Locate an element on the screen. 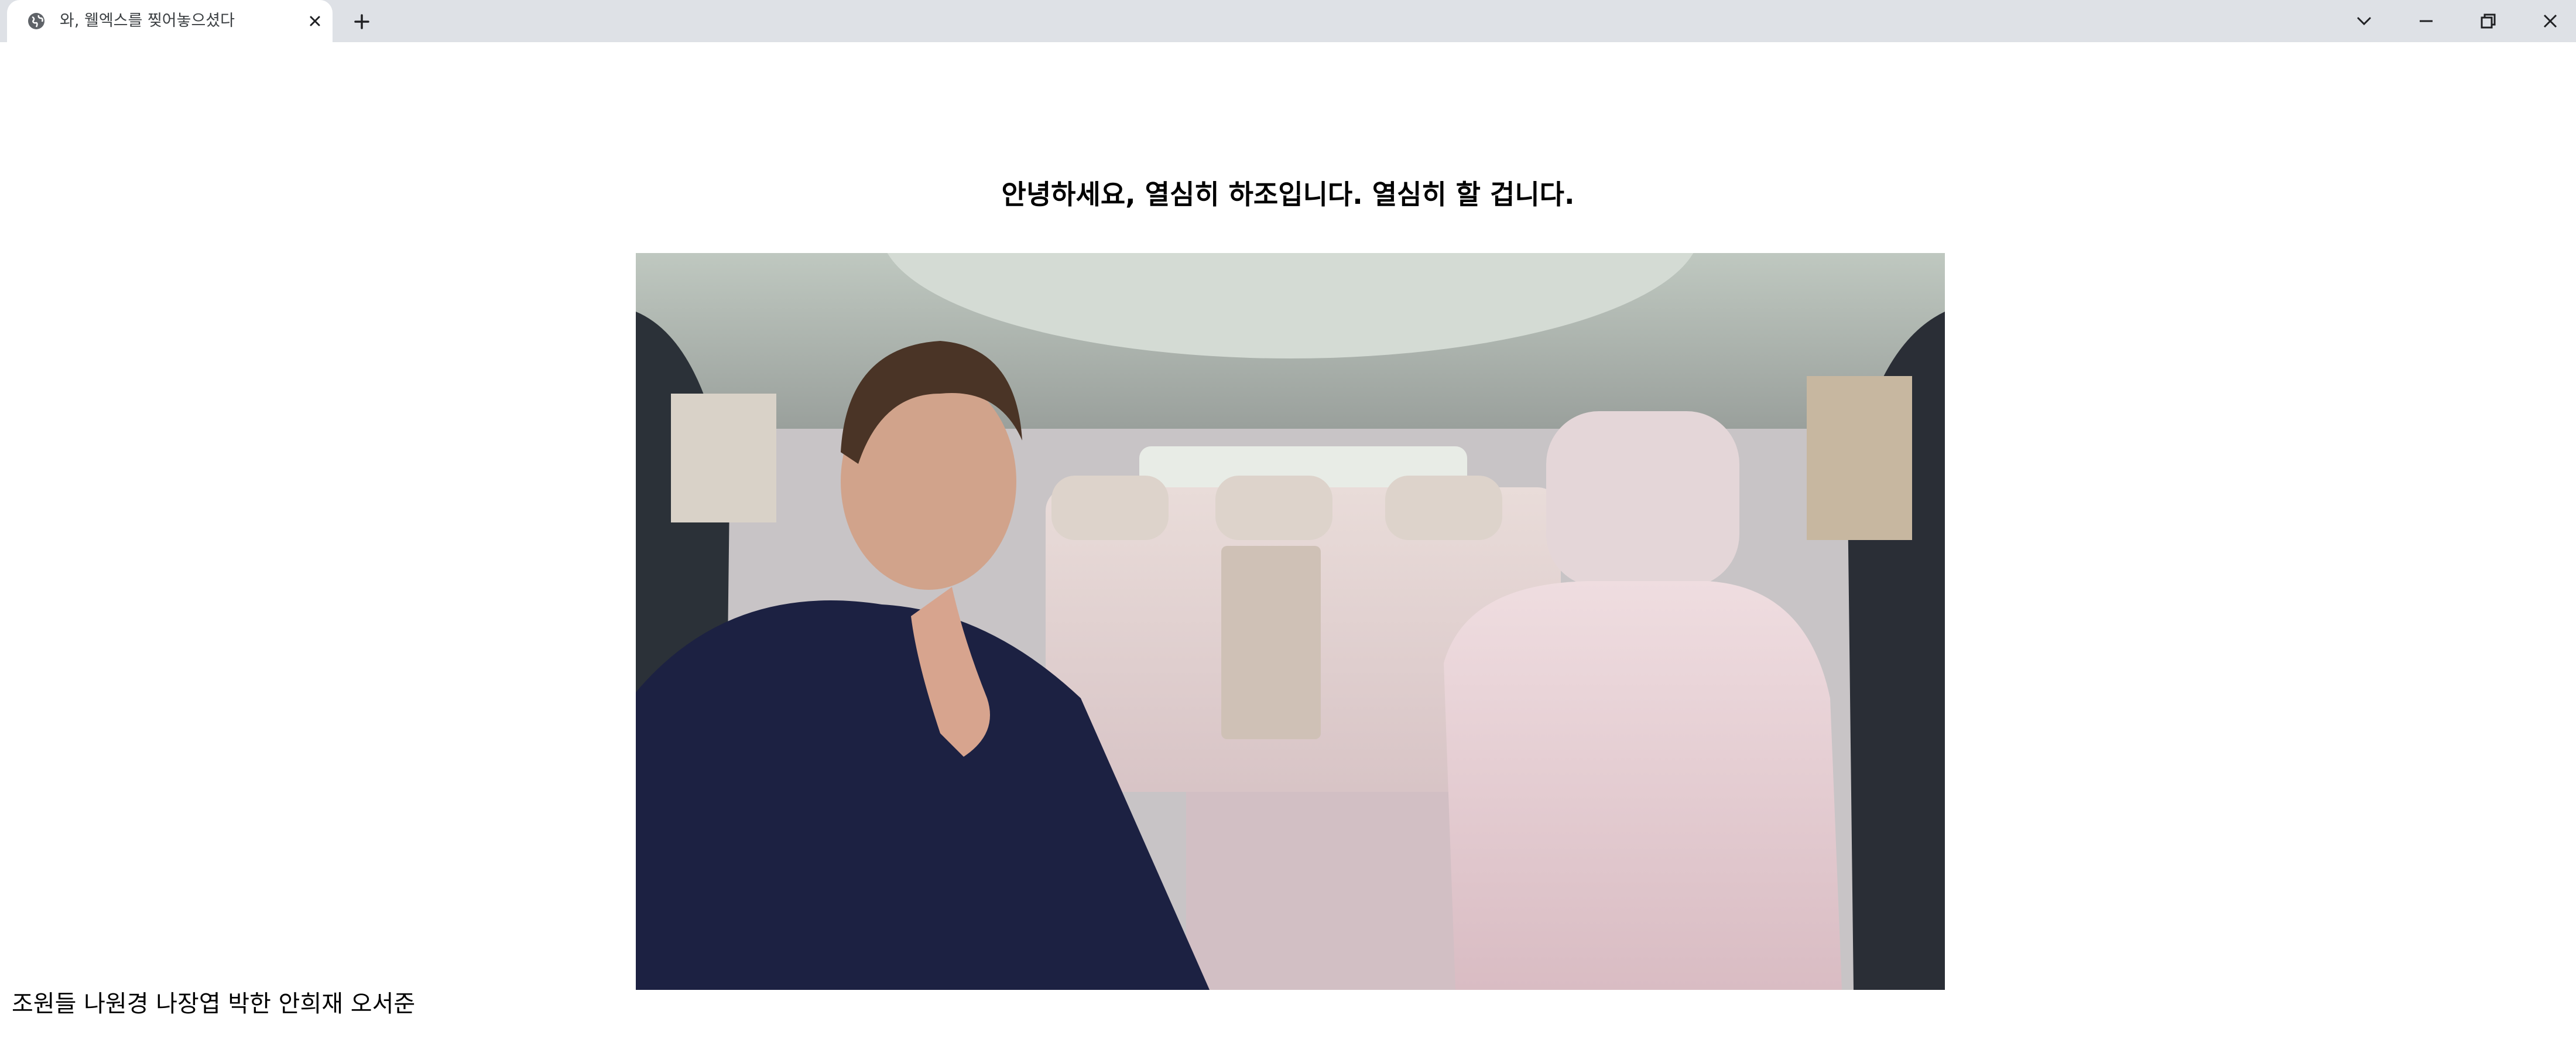 This screenshot has height=1042, width=2576. browser-tab: 와, 웰엑스를 찢어놓으셨다 is located at coordinates (170, 21).